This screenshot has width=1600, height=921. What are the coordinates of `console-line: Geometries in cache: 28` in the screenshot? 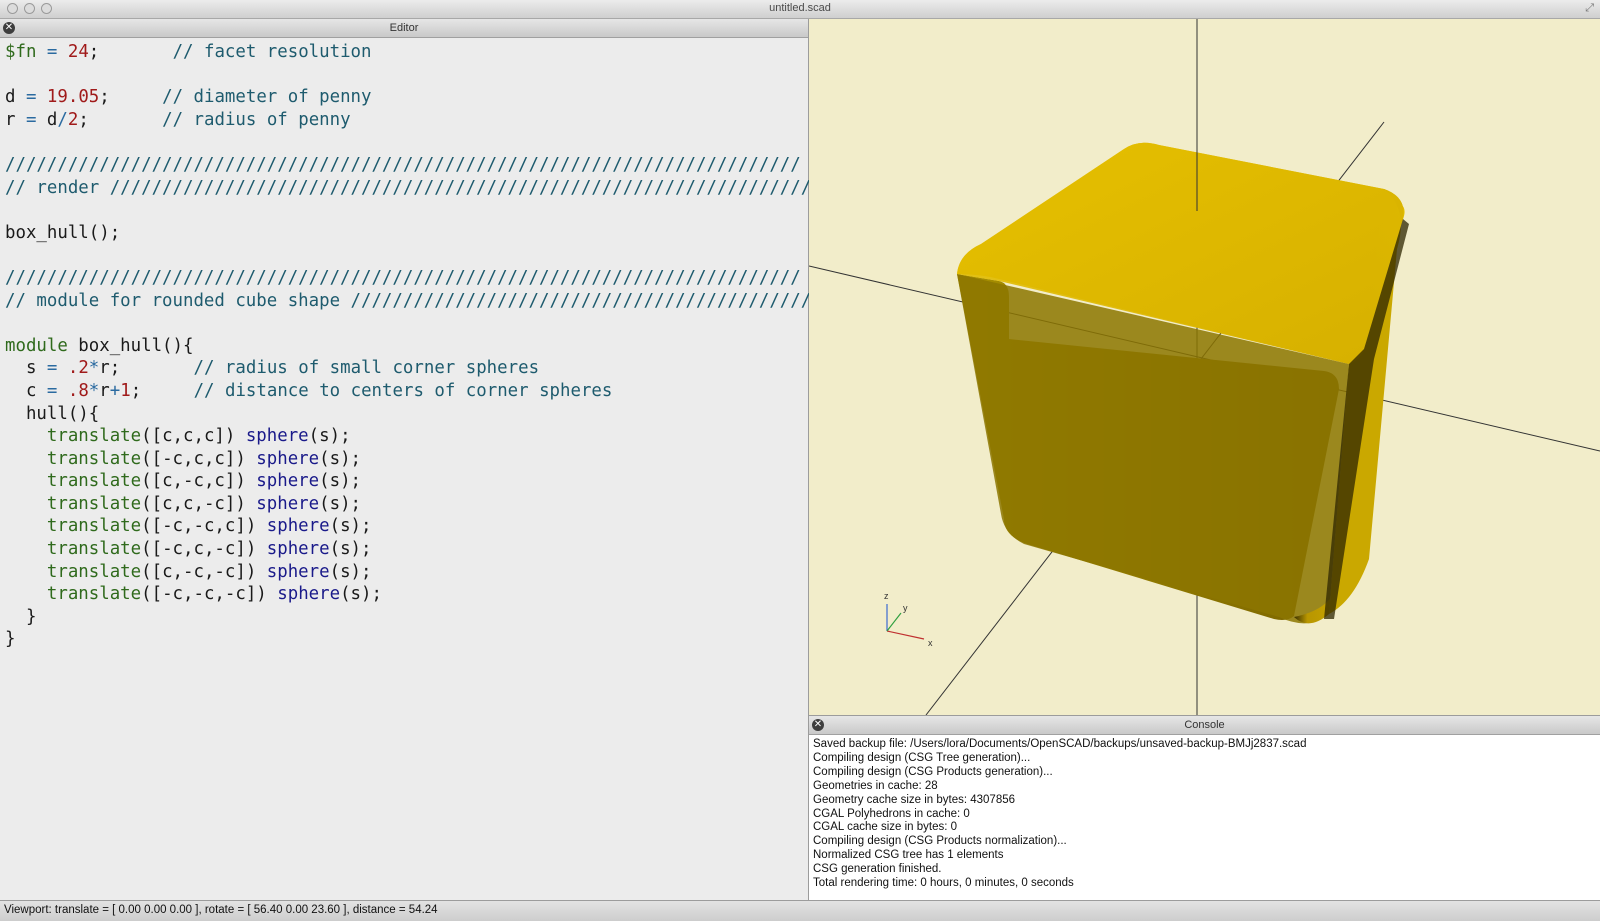 It's located at (875, 785).